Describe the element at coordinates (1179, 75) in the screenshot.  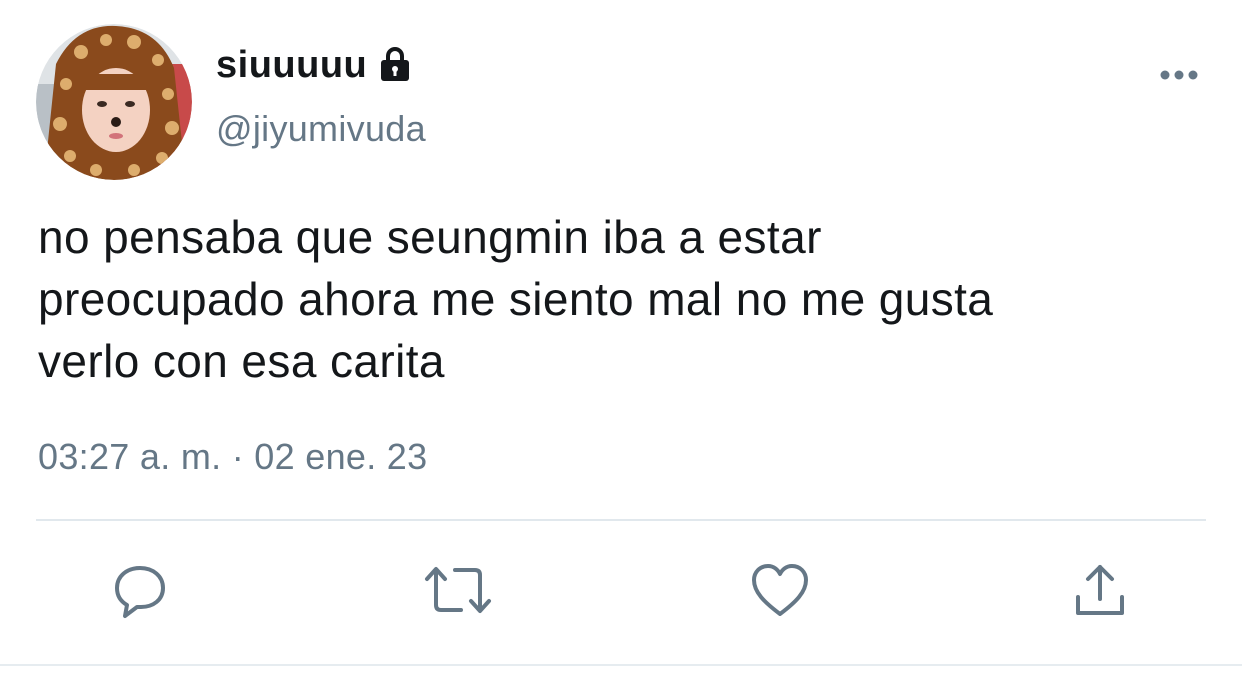
I see `more-options-icon` at that location.